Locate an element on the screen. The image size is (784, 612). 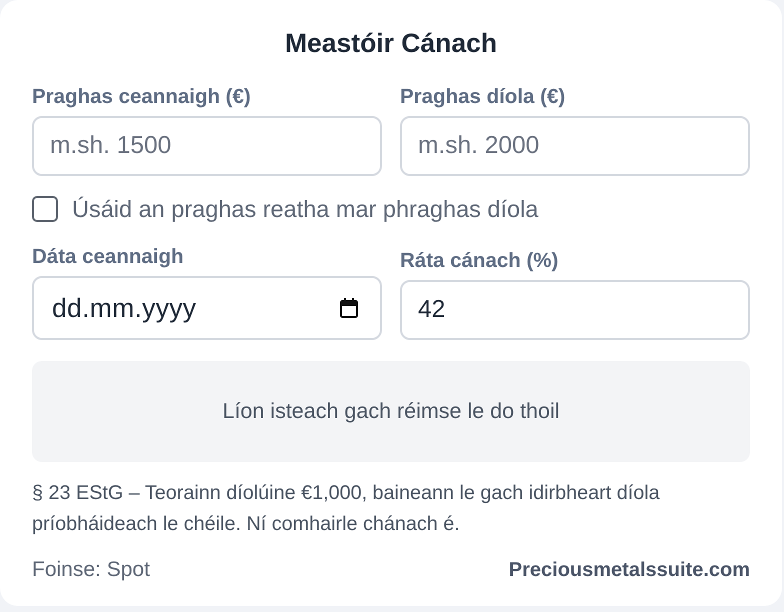
source-text: Foinse: Spot is located at coordinates (91, 570).